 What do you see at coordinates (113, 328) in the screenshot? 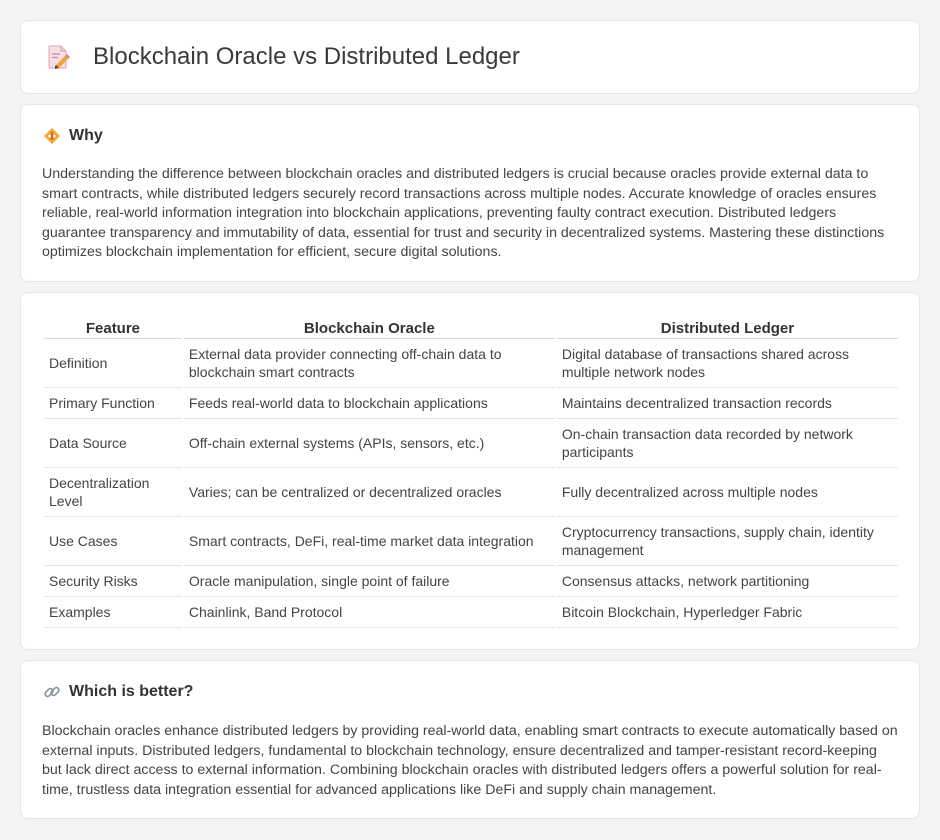
I see `column-header-feature: Feature` at bounding box center [113, 328].